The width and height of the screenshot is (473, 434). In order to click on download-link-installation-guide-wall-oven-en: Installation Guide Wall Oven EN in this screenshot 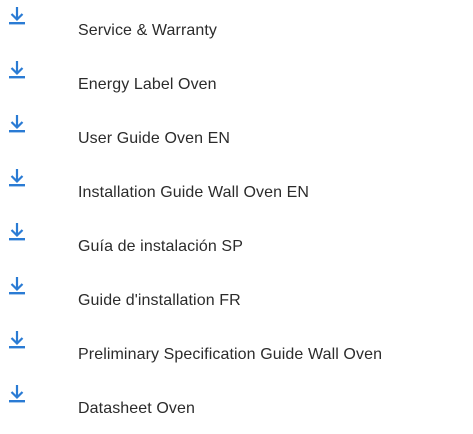, I will do `click(236, 189)`.